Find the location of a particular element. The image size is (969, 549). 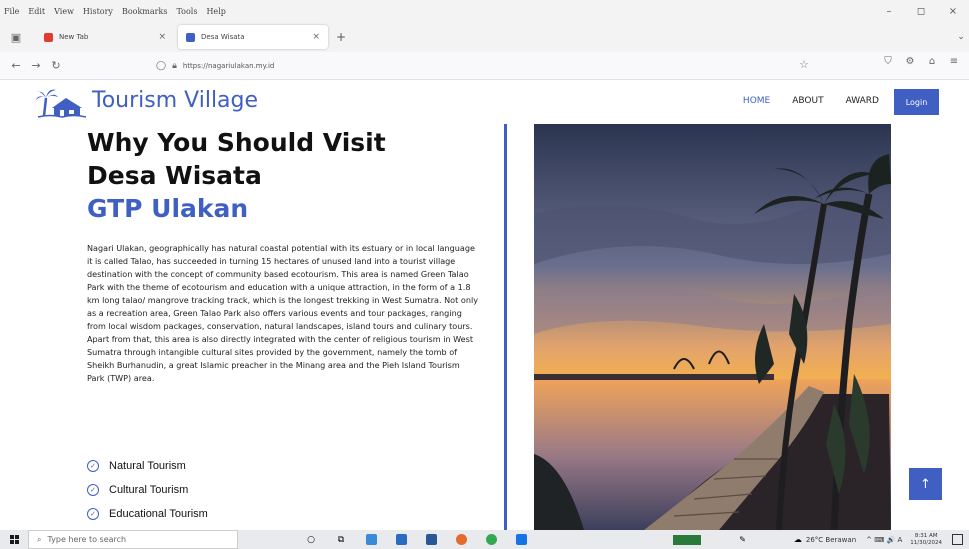

palm-house-logo-icon is located at coordinates (61, 102).